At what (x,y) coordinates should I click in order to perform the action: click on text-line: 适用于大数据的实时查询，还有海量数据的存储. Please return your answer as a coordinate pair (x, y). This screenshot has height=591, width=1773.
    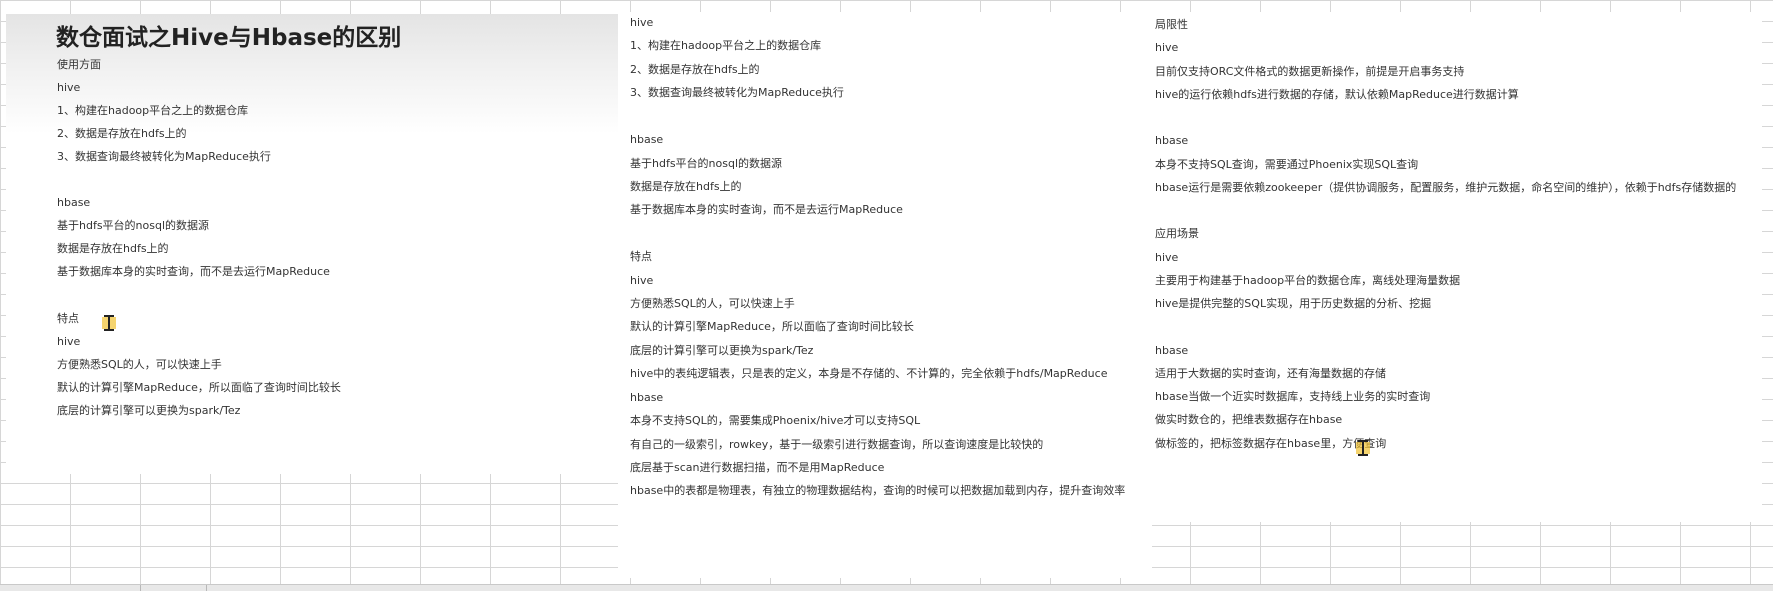
    Looking at the image, I should click on (1270, 373).